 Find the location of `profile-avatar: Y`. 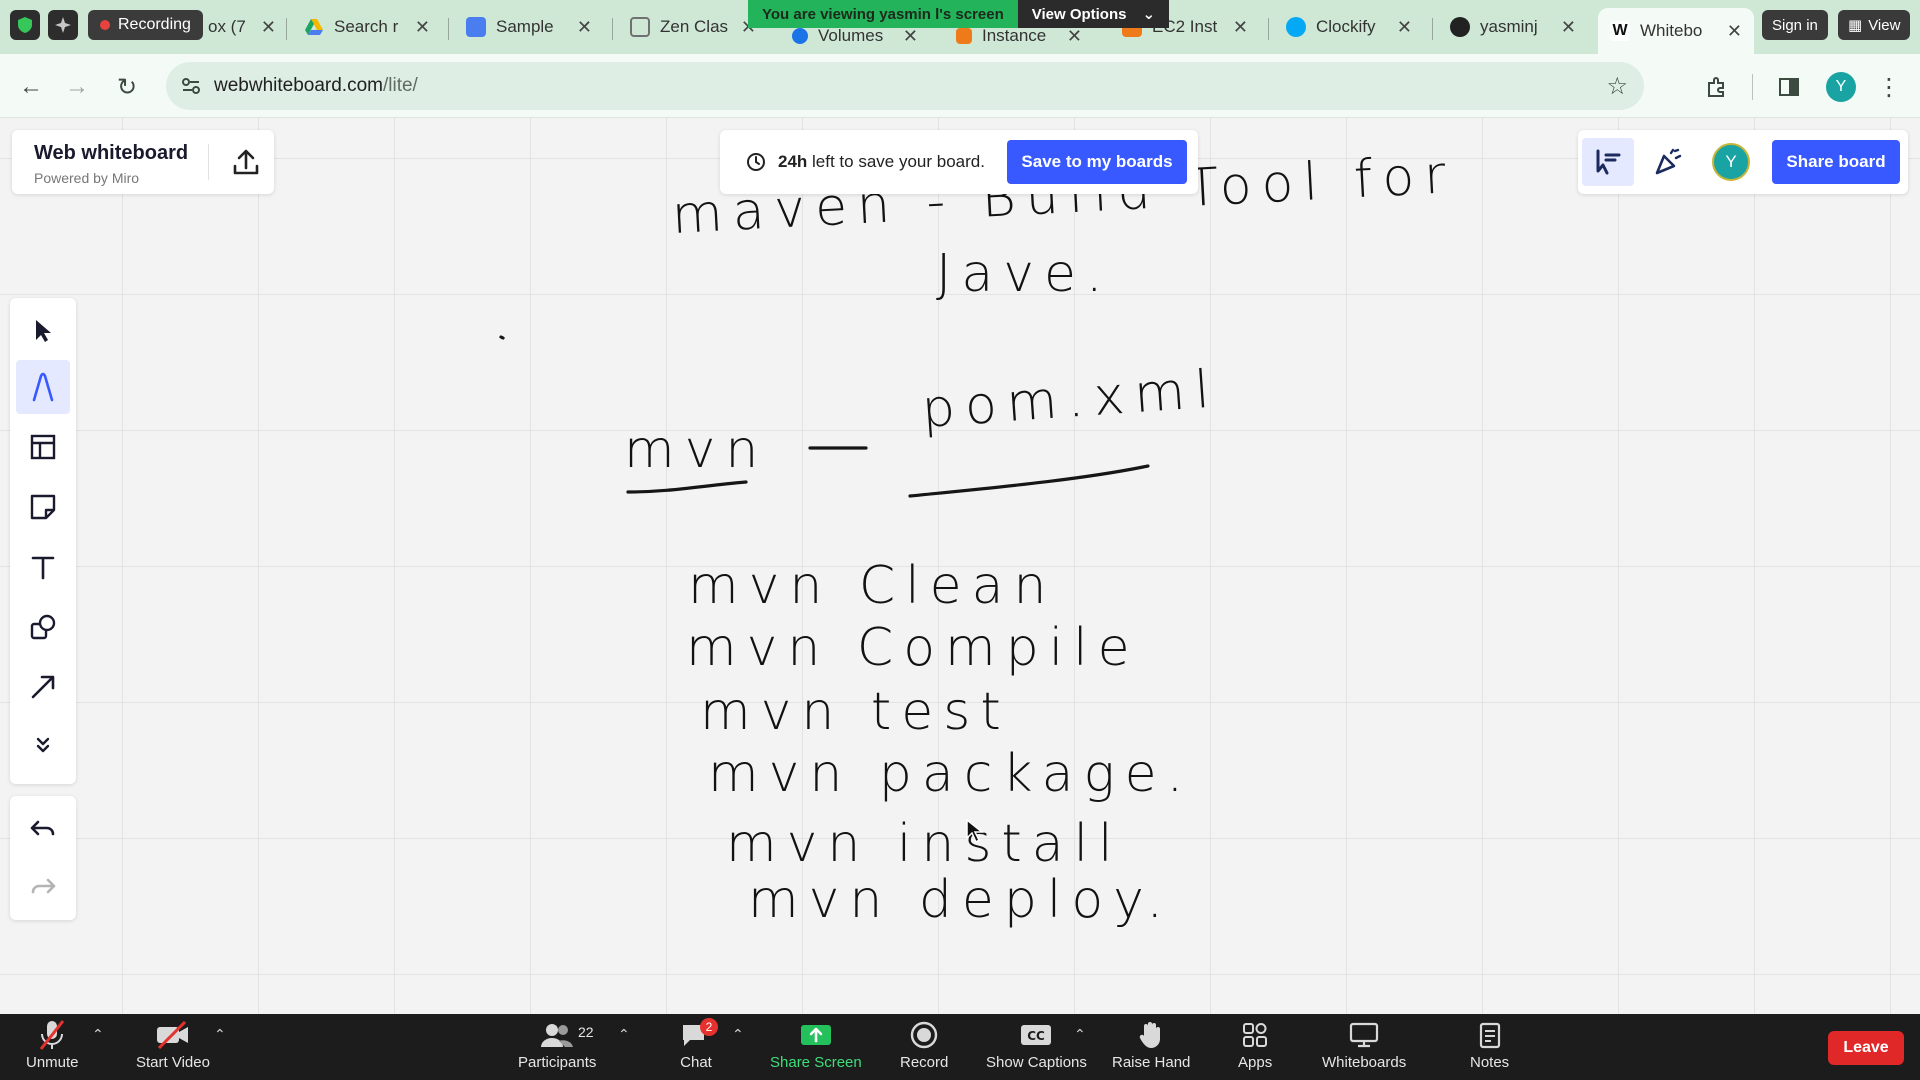

profile-avatar: Y is located at coordinates (1841, 87).